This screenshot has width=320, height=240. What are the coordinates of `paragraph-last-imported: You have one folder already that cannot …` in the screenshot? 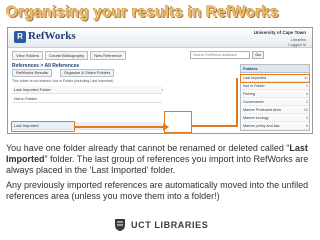 It's located at (161, 159).